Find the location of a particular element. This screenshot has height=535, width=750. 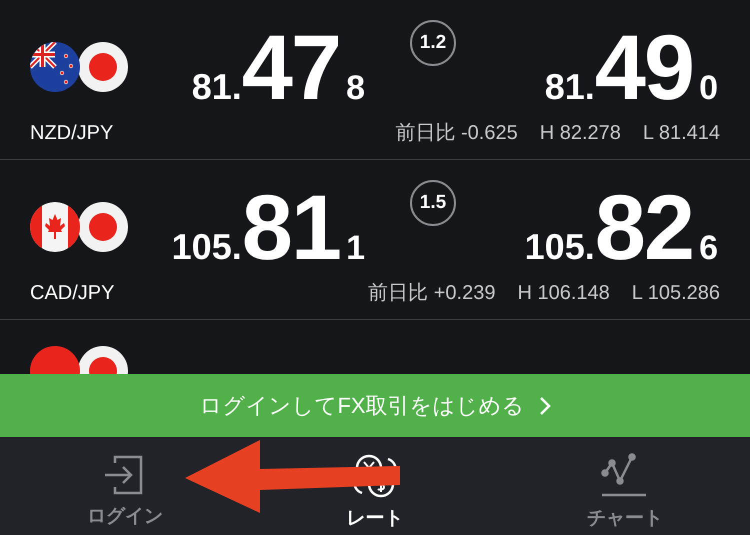

ask-price: 81.49 0 is located at coordinates (631, 68).